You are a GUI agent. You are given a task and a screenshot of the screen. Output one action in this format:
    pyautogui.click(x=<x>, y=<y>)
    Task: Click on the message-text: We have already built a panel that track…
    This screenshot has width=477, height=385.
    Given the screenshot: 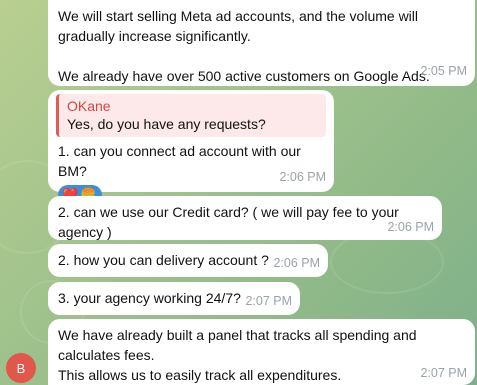 What is the action you would take?
    pyautogui.click(x=237, y=355)
    